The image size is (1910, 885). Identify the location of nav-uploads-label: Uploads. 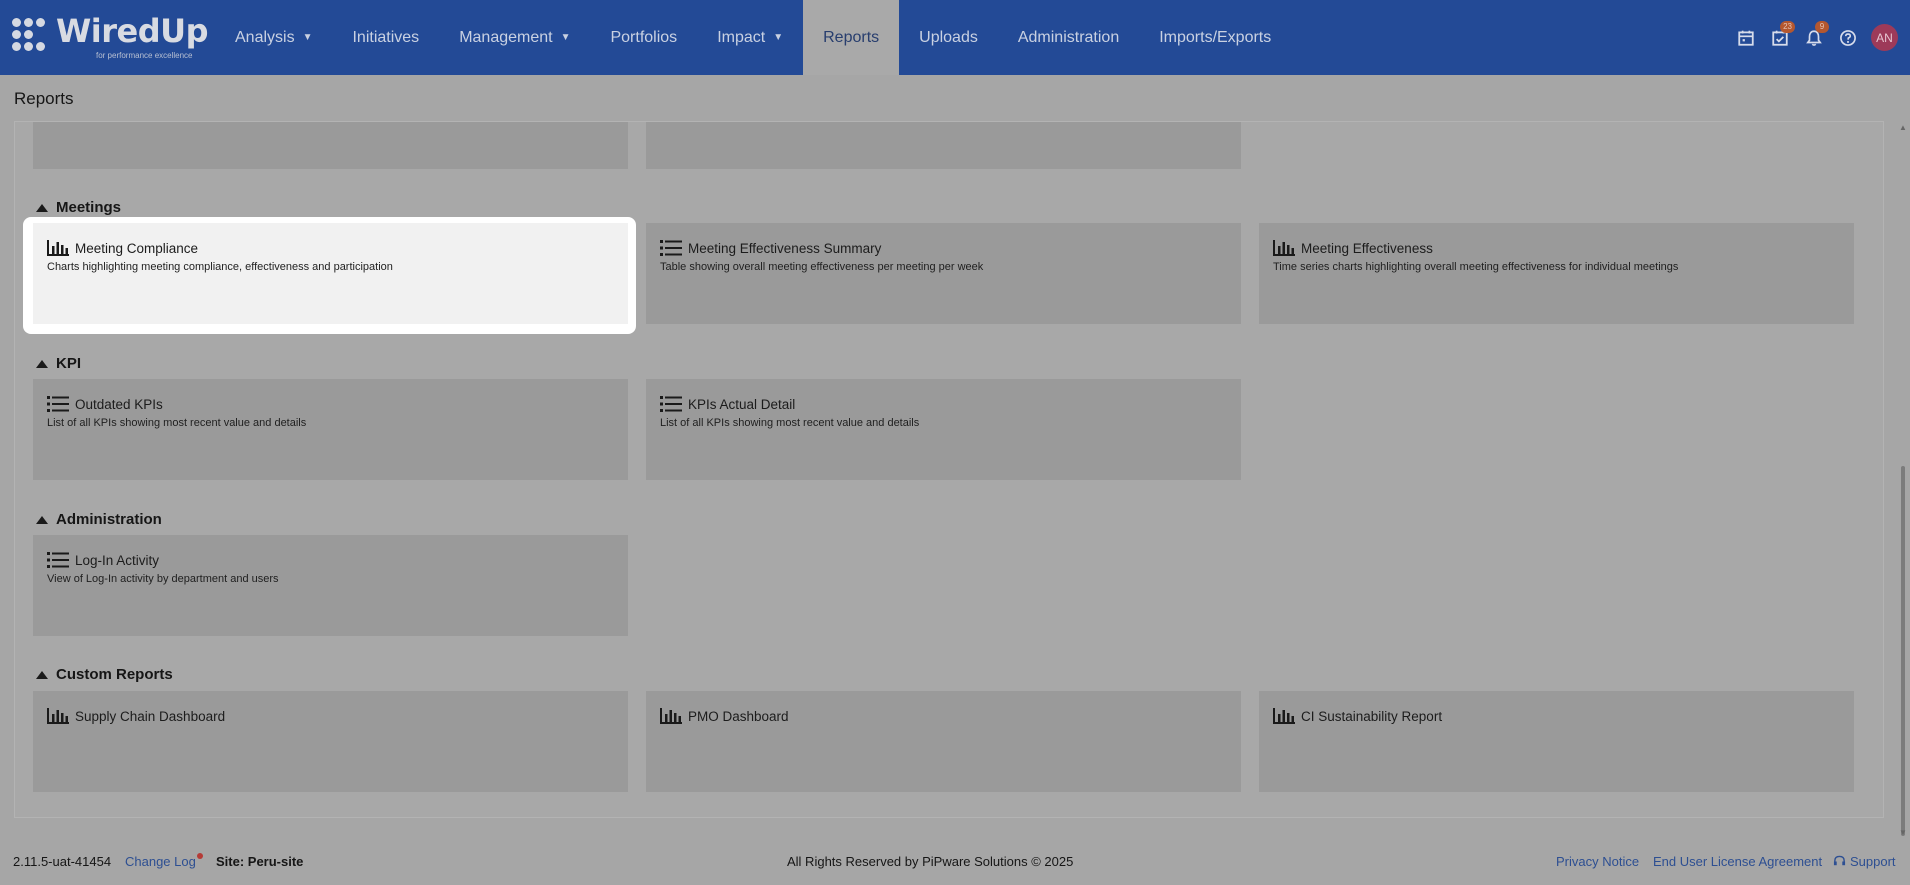
(948, 37).